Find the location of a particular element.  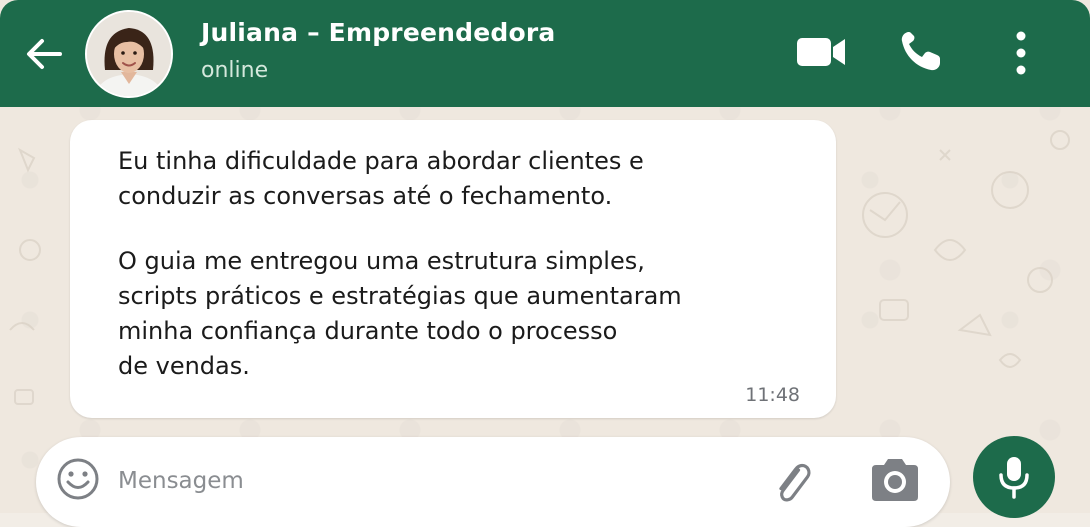

more-vertical-icon is located at coordinates (1021, 53).